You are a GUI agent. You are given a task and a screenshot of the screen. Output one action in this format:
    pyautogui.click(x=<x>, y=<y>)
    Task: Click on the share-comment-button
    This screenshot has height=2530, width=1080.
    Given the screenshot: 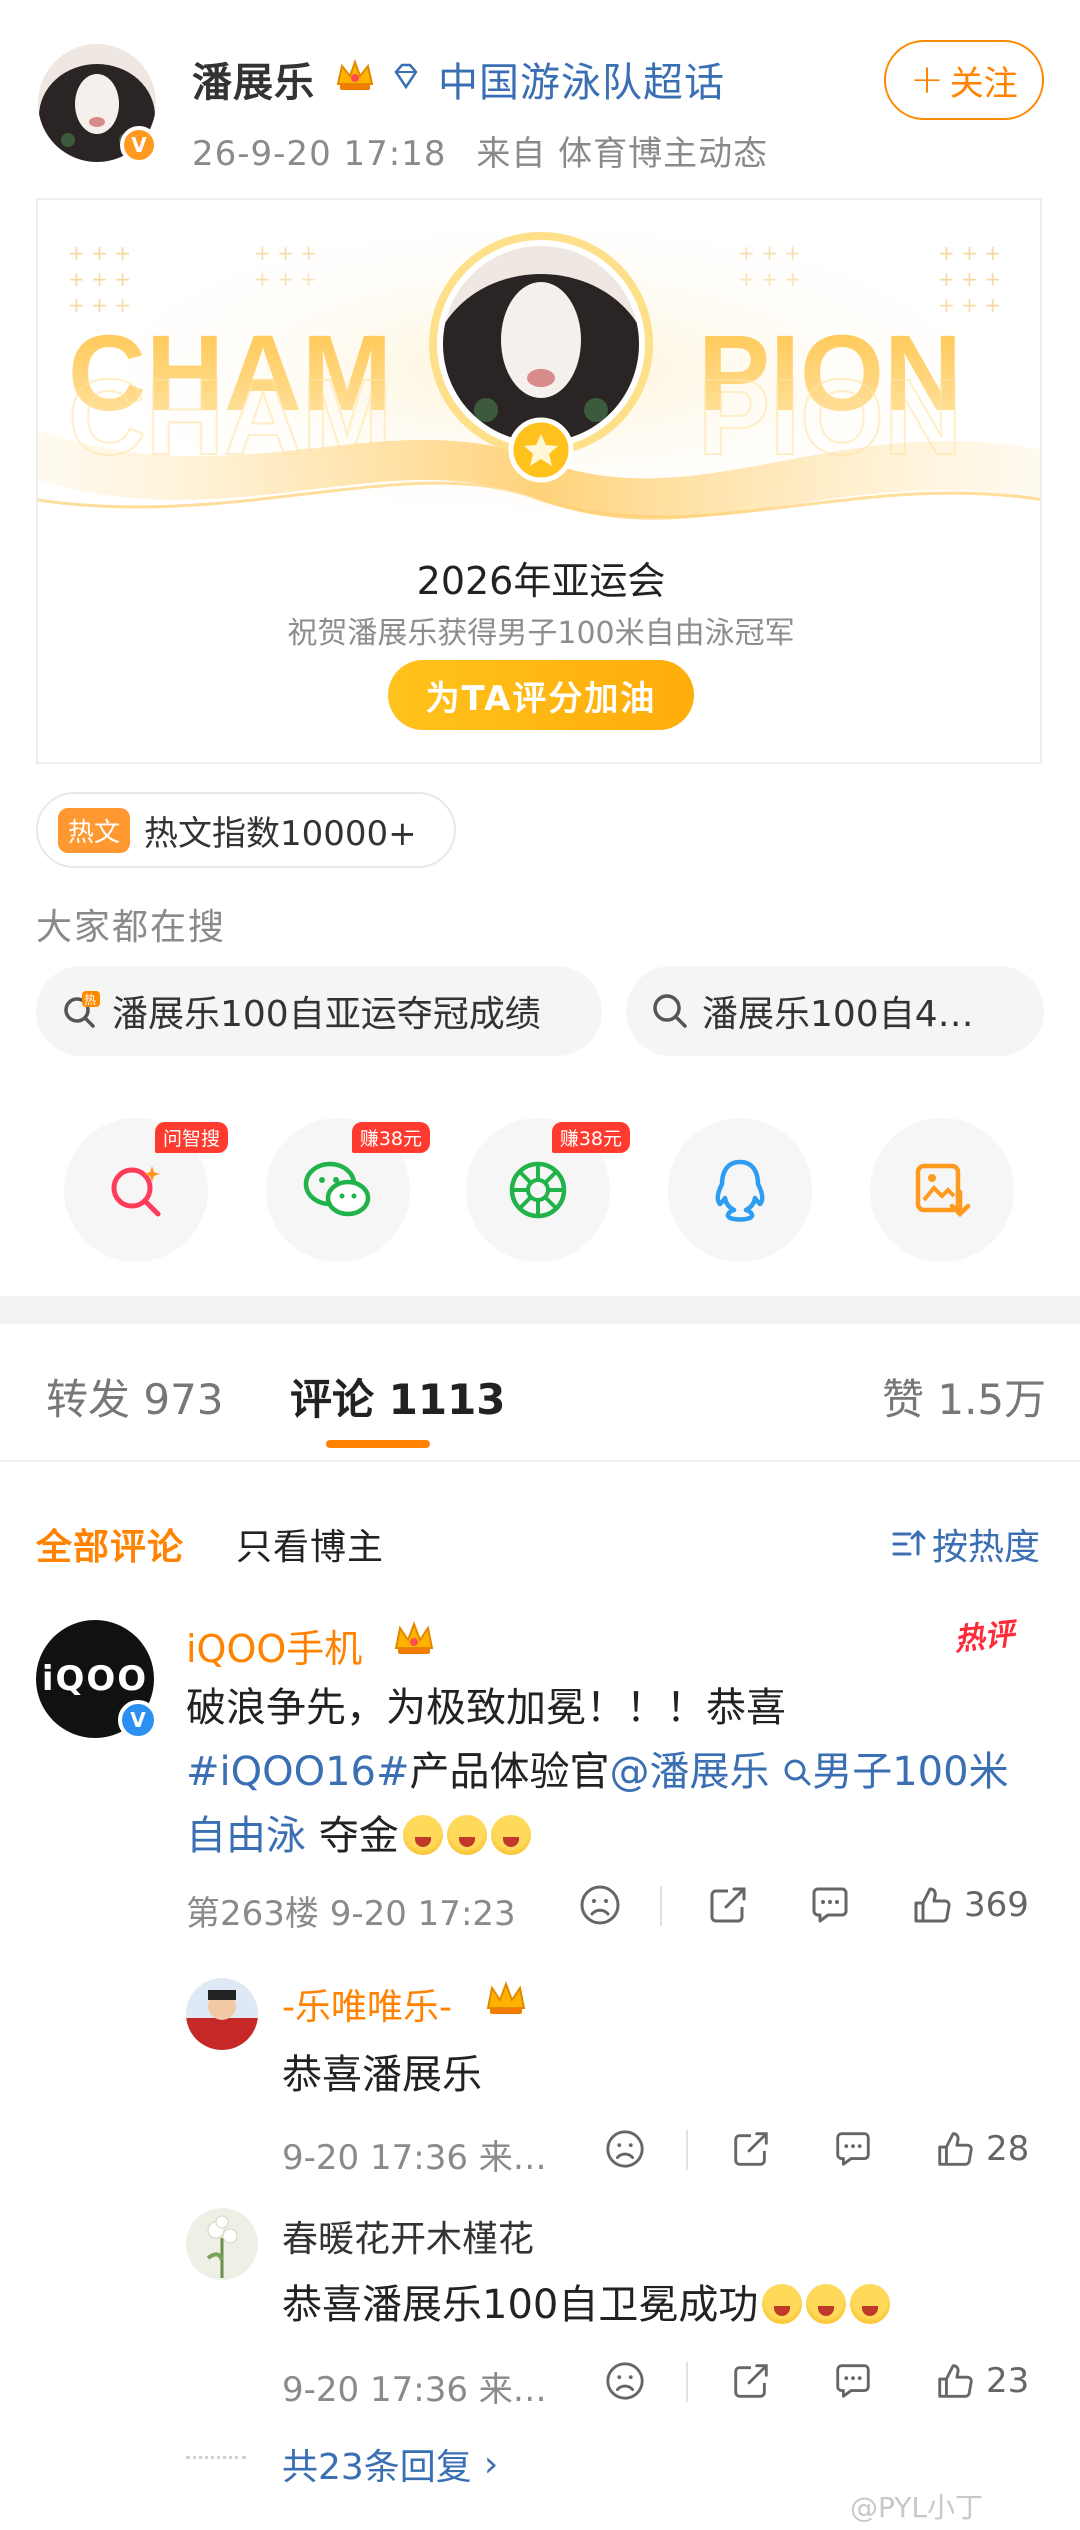 What is the action you would take?
    pyautogui.click(x=728, y=1905)
    